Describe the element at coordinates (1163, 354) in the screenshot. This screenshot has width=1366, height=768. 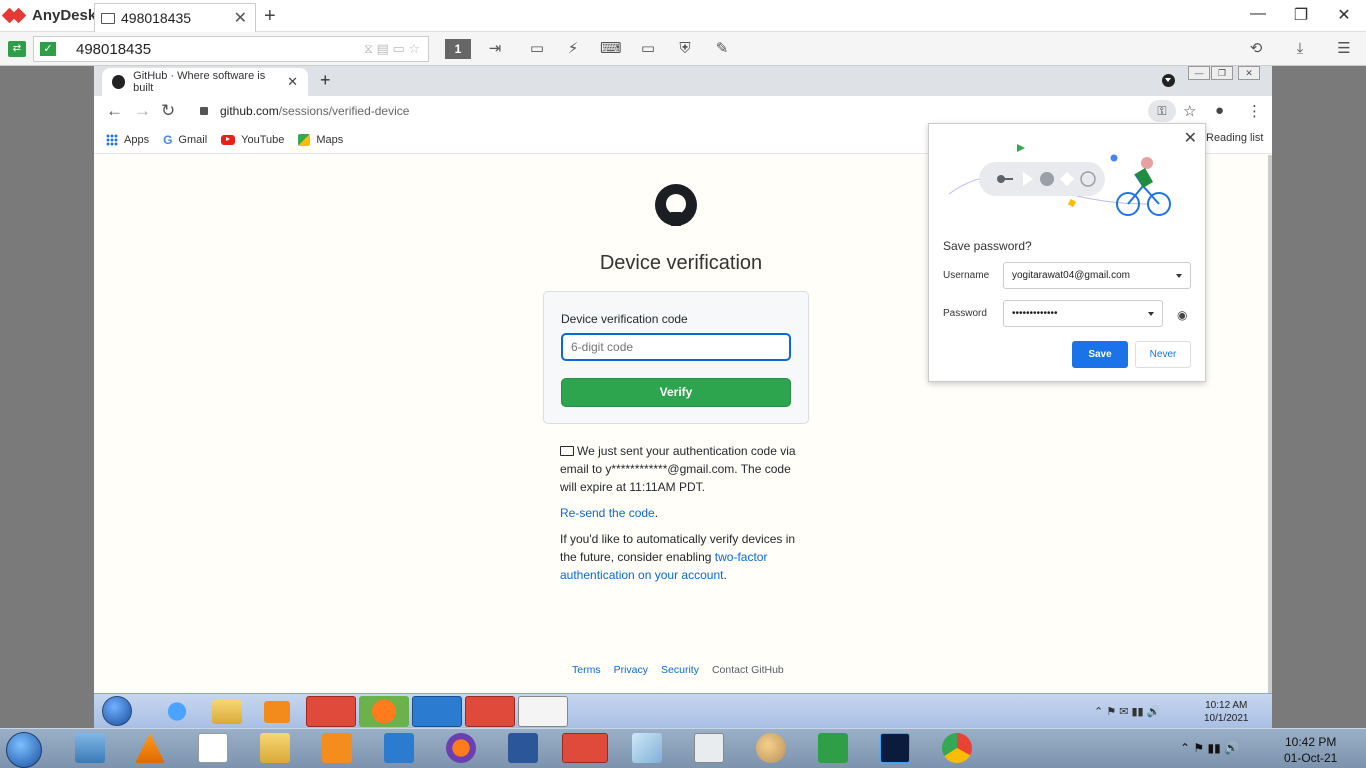
I see `never-save-button: Never` at that location.